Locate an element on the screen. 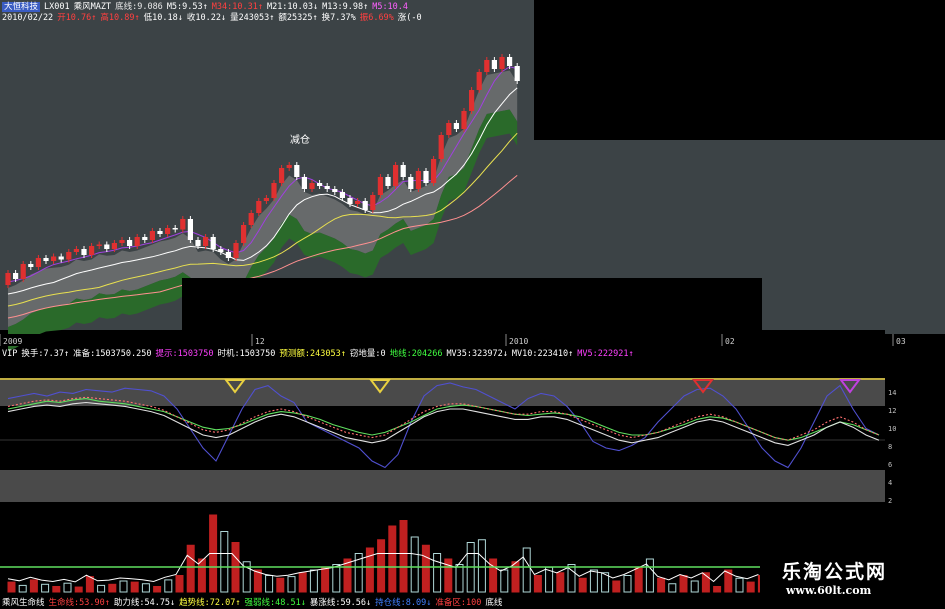  lifeline-item-1: 生命线:53.90↑ is located at coordinates (79, 603).